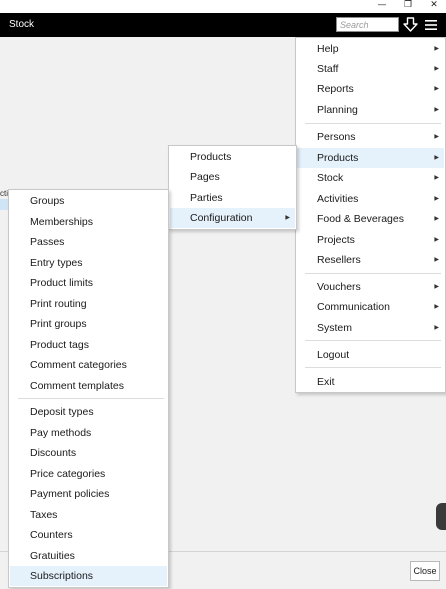 The image size is (446, 589). I want to click on menu-item-label: Communication, so click(353, 307).